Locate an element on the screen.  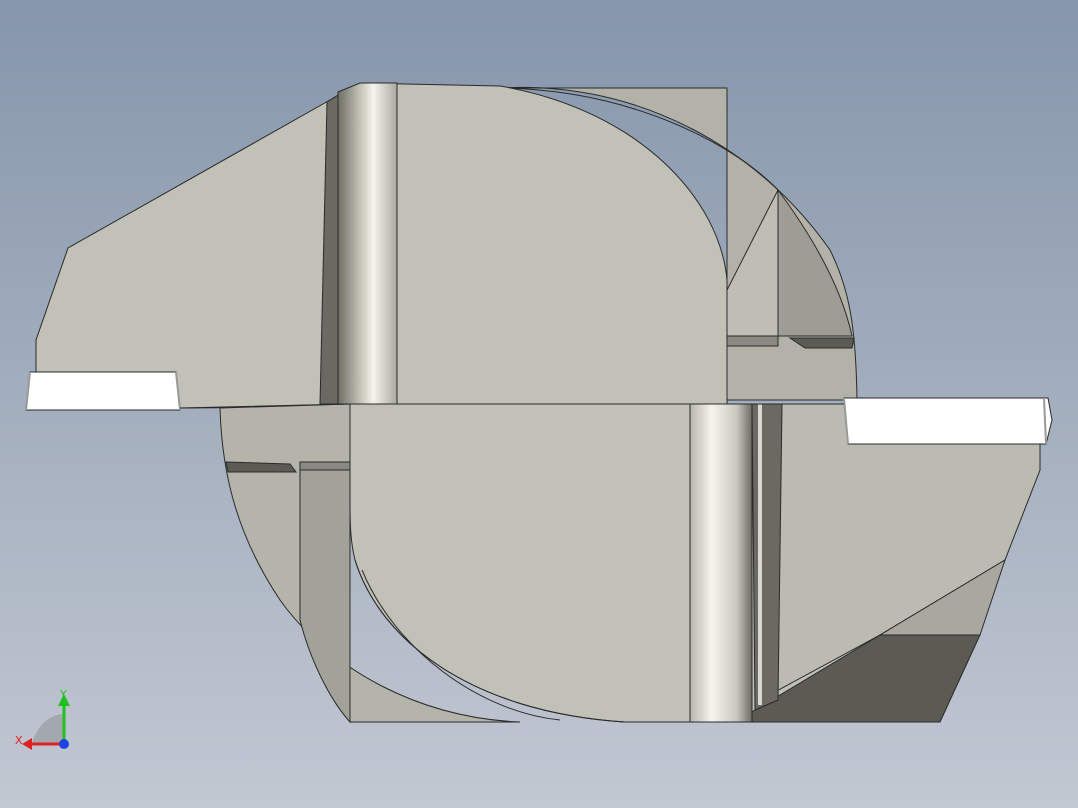
x-axis-label: X is located at coordinates (19, 740).